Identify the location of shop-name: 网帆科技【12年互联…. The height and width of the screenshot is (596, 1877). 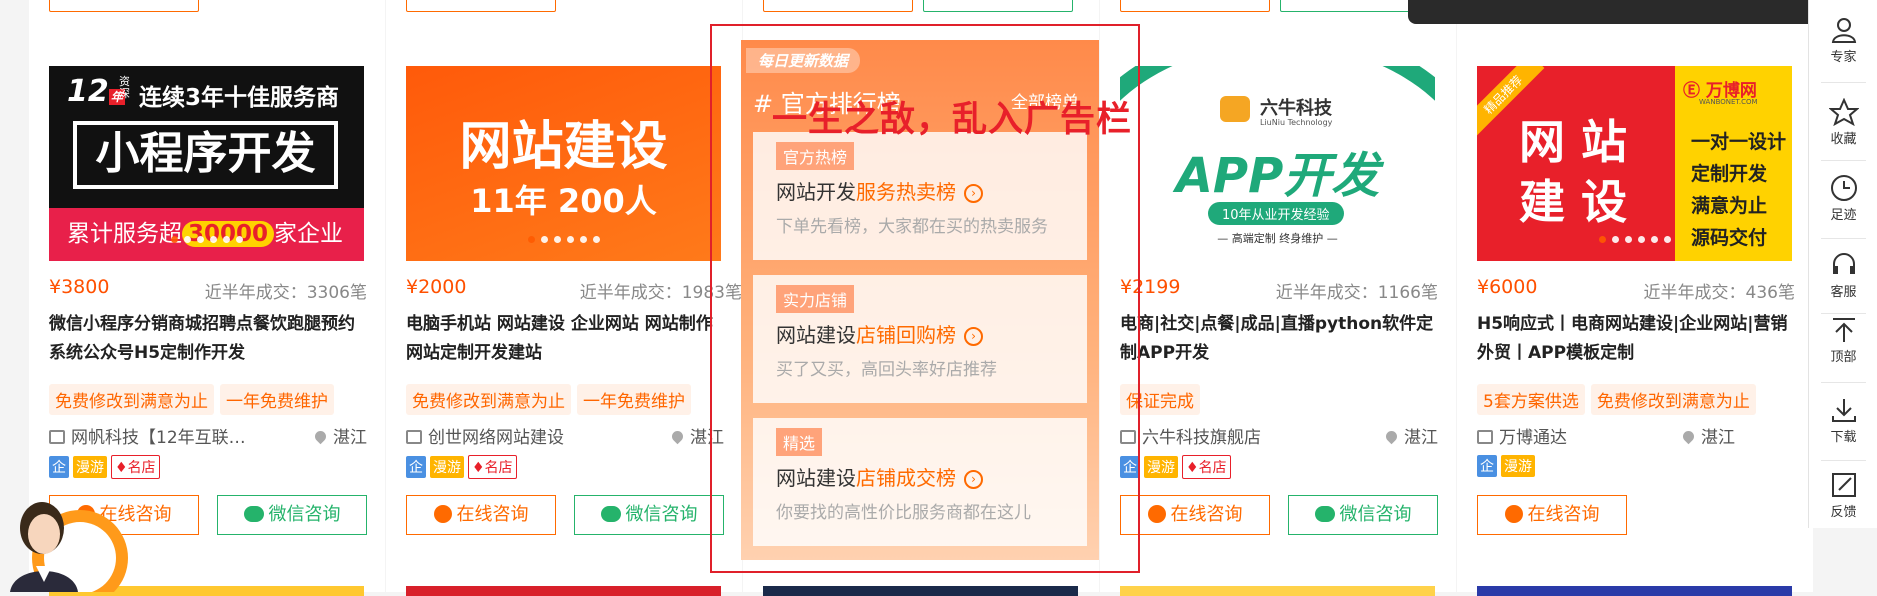
(147, 435).